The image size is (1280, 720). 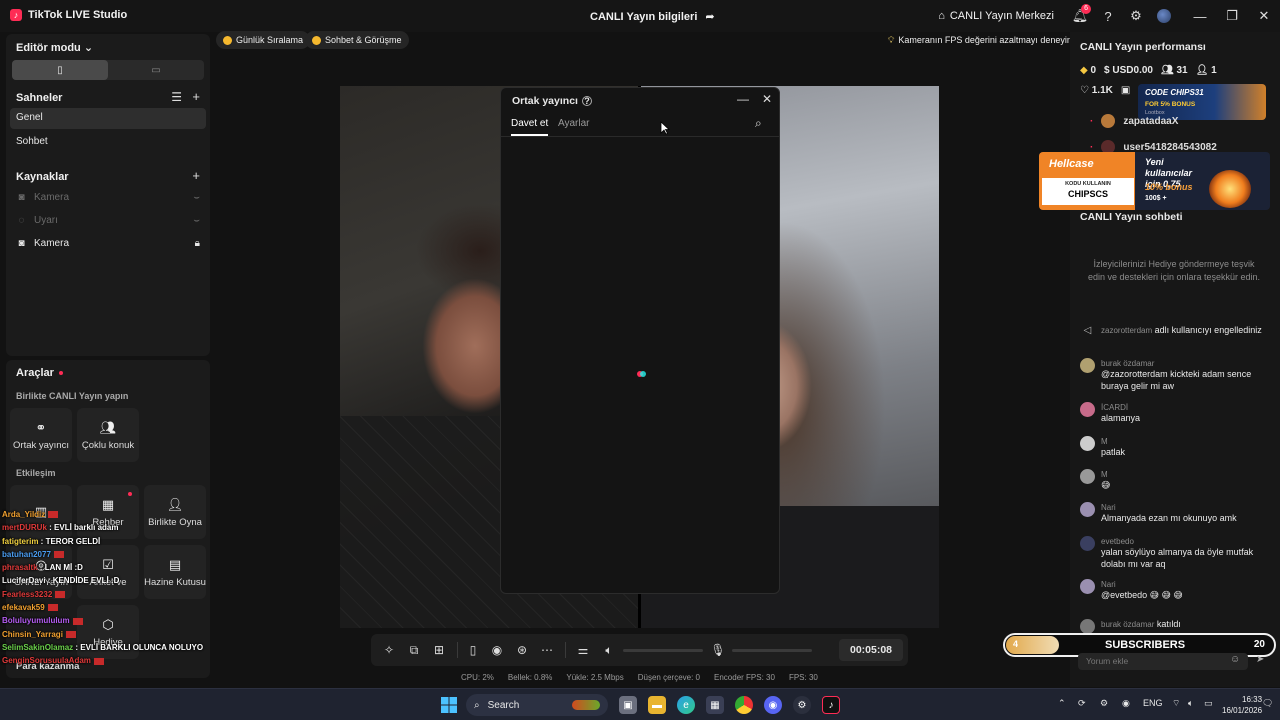 What do you see at coordinates (108, 197) in the screenshot?
I see `source-item-camera-1: ◙ Kamera ⌣` at bounding box center [108, 197].